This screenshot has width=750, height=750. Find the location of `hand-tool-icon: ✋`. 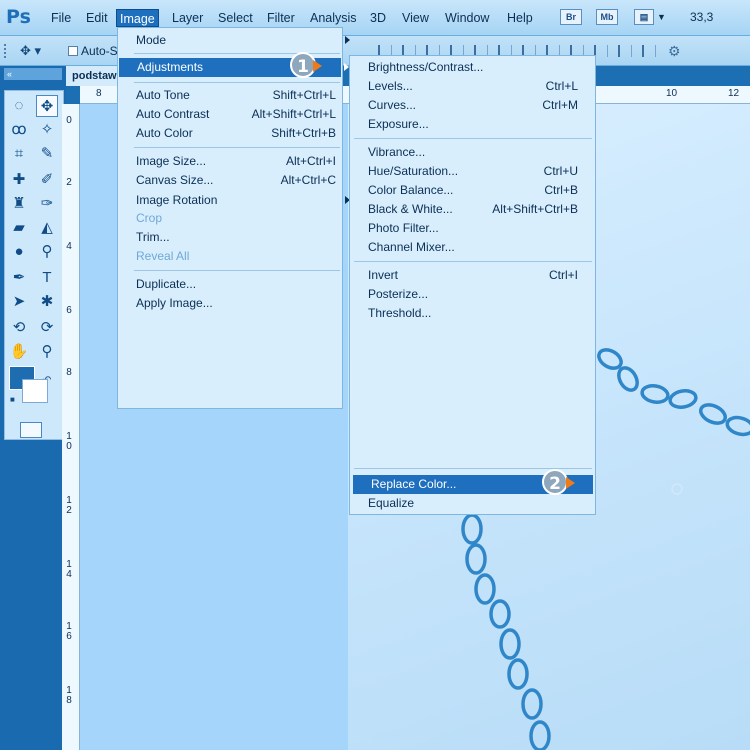

hand-tool-icon: ✋ is located at coordinates (19, 352).